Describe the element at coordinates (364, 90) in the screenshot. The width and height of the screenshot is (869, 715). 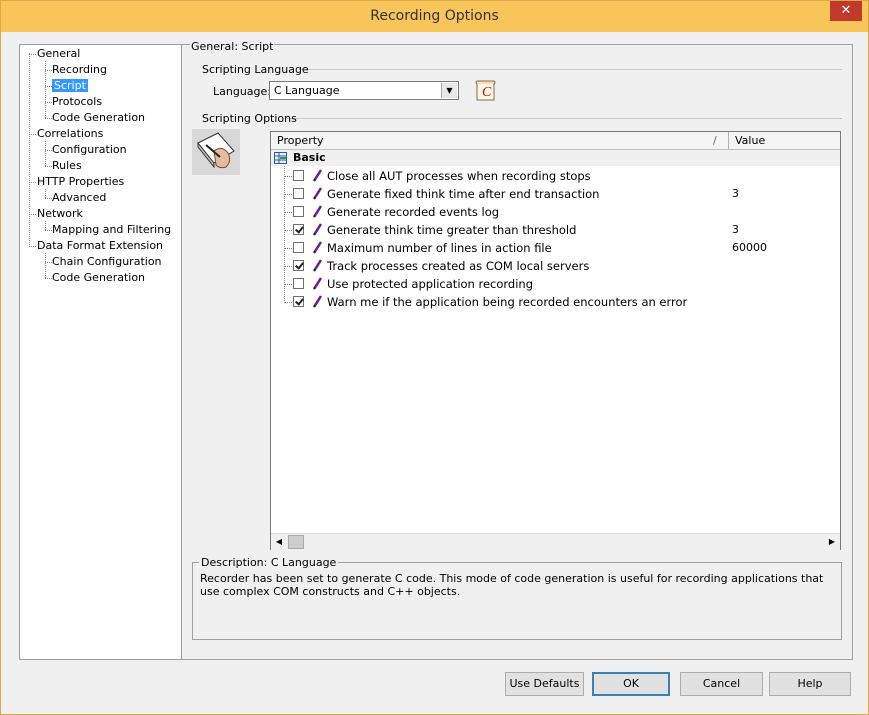
I see `language-select: C Language ▼` at that location.